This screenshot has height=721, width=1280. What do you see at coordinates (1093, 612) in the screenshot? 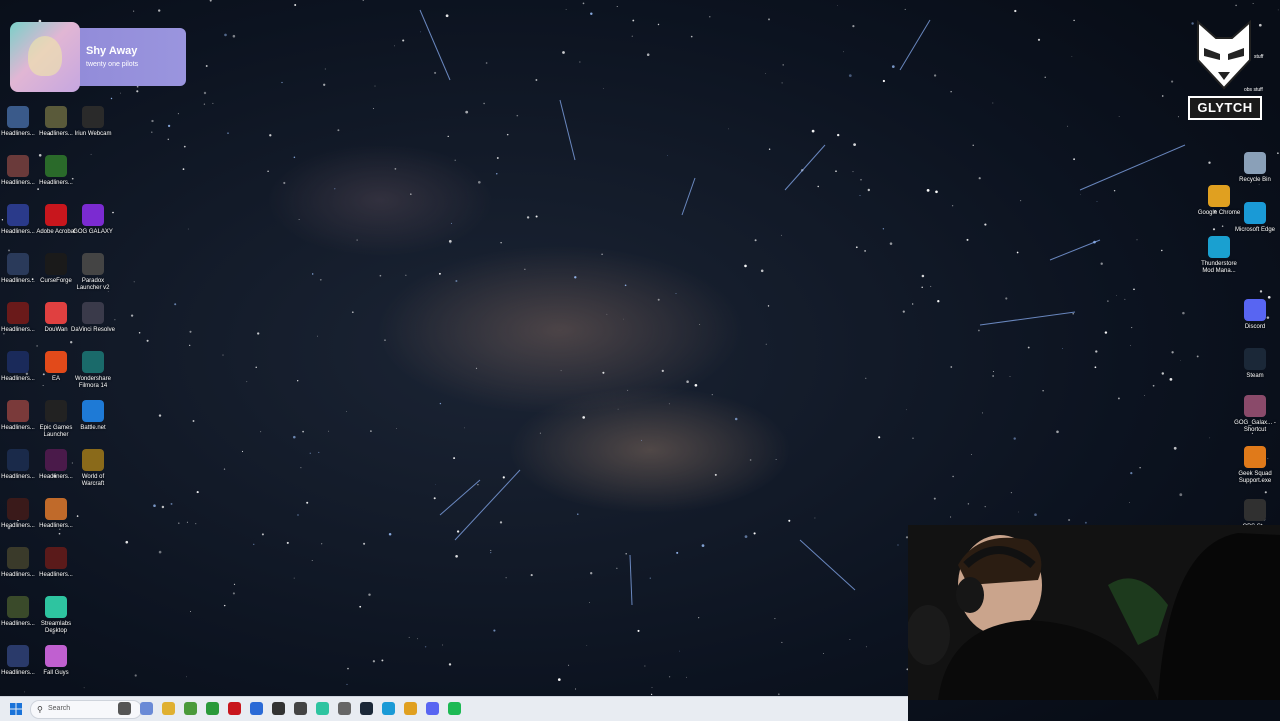
I see `webcam-overlay` at bounding box center [1093, 612].